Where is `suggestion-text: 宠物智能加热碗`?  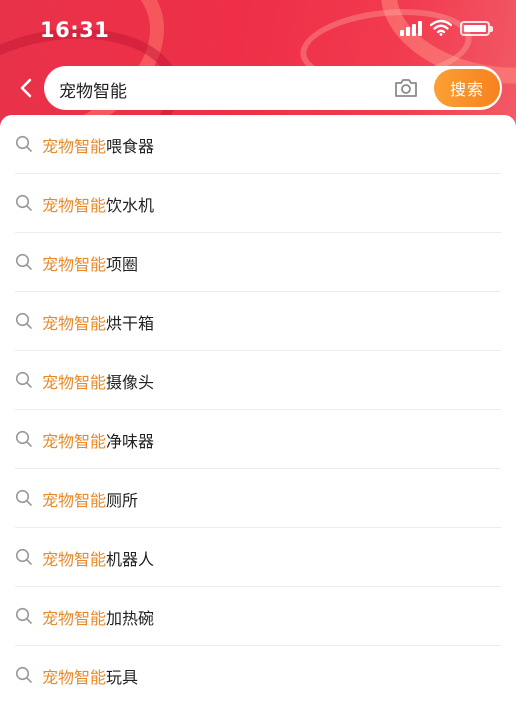
suggestion-text: 宠物智能加热碗 is located at coordinates (98, 617).